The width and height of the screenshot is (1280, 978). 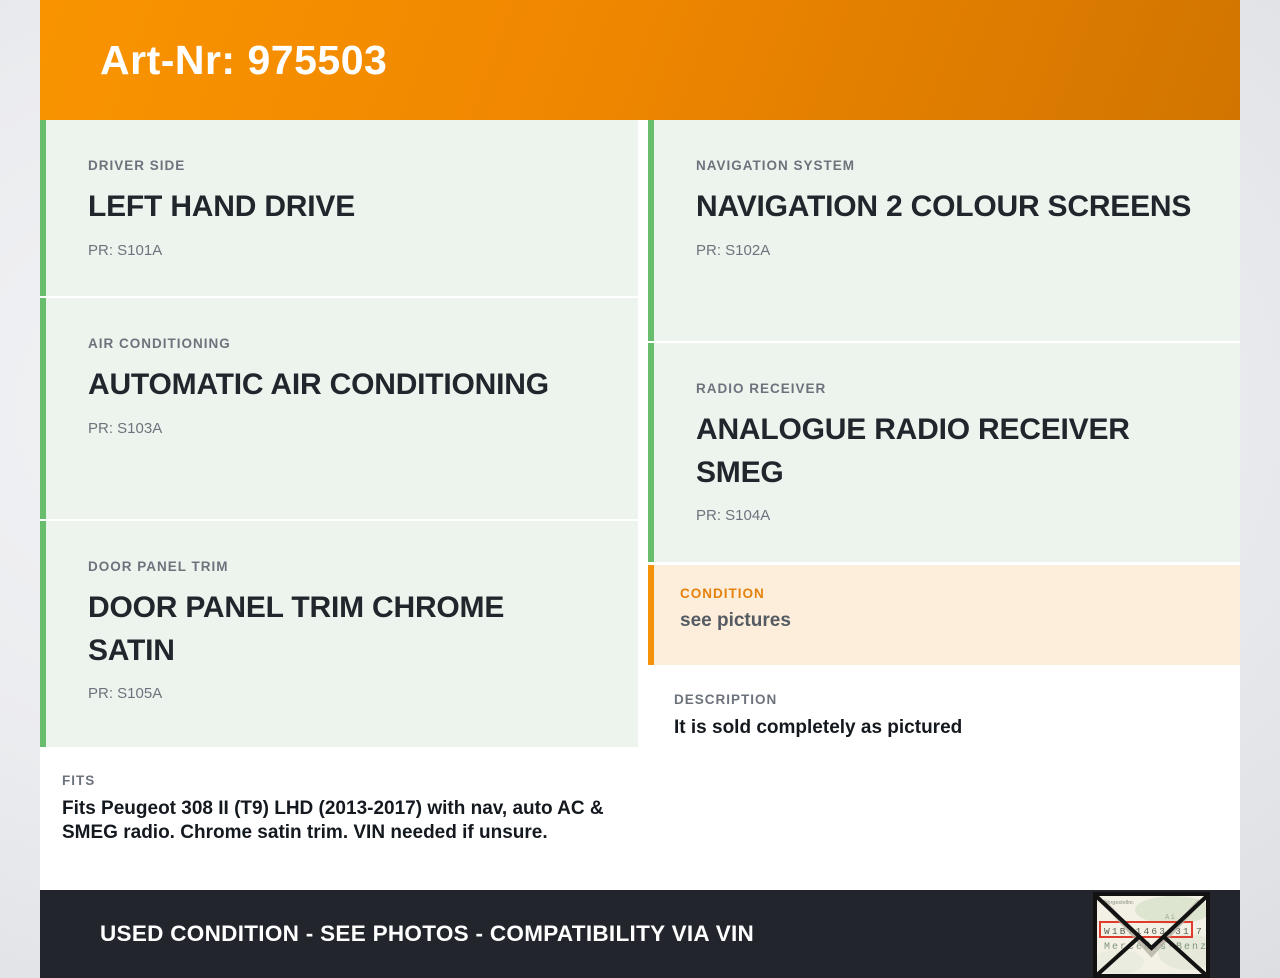 I want to click on spec-pr-code: PR: S105A, so click(x=125, y=694).